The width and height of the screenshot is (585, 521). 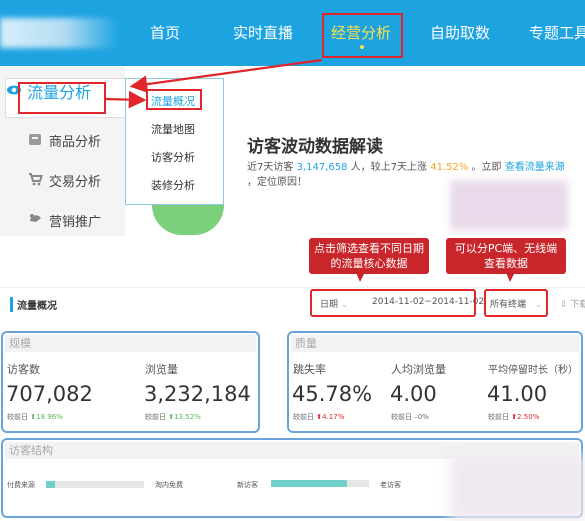 I want to click on metric-value-avg-stay: 41.00, so click(x=517, y=394).